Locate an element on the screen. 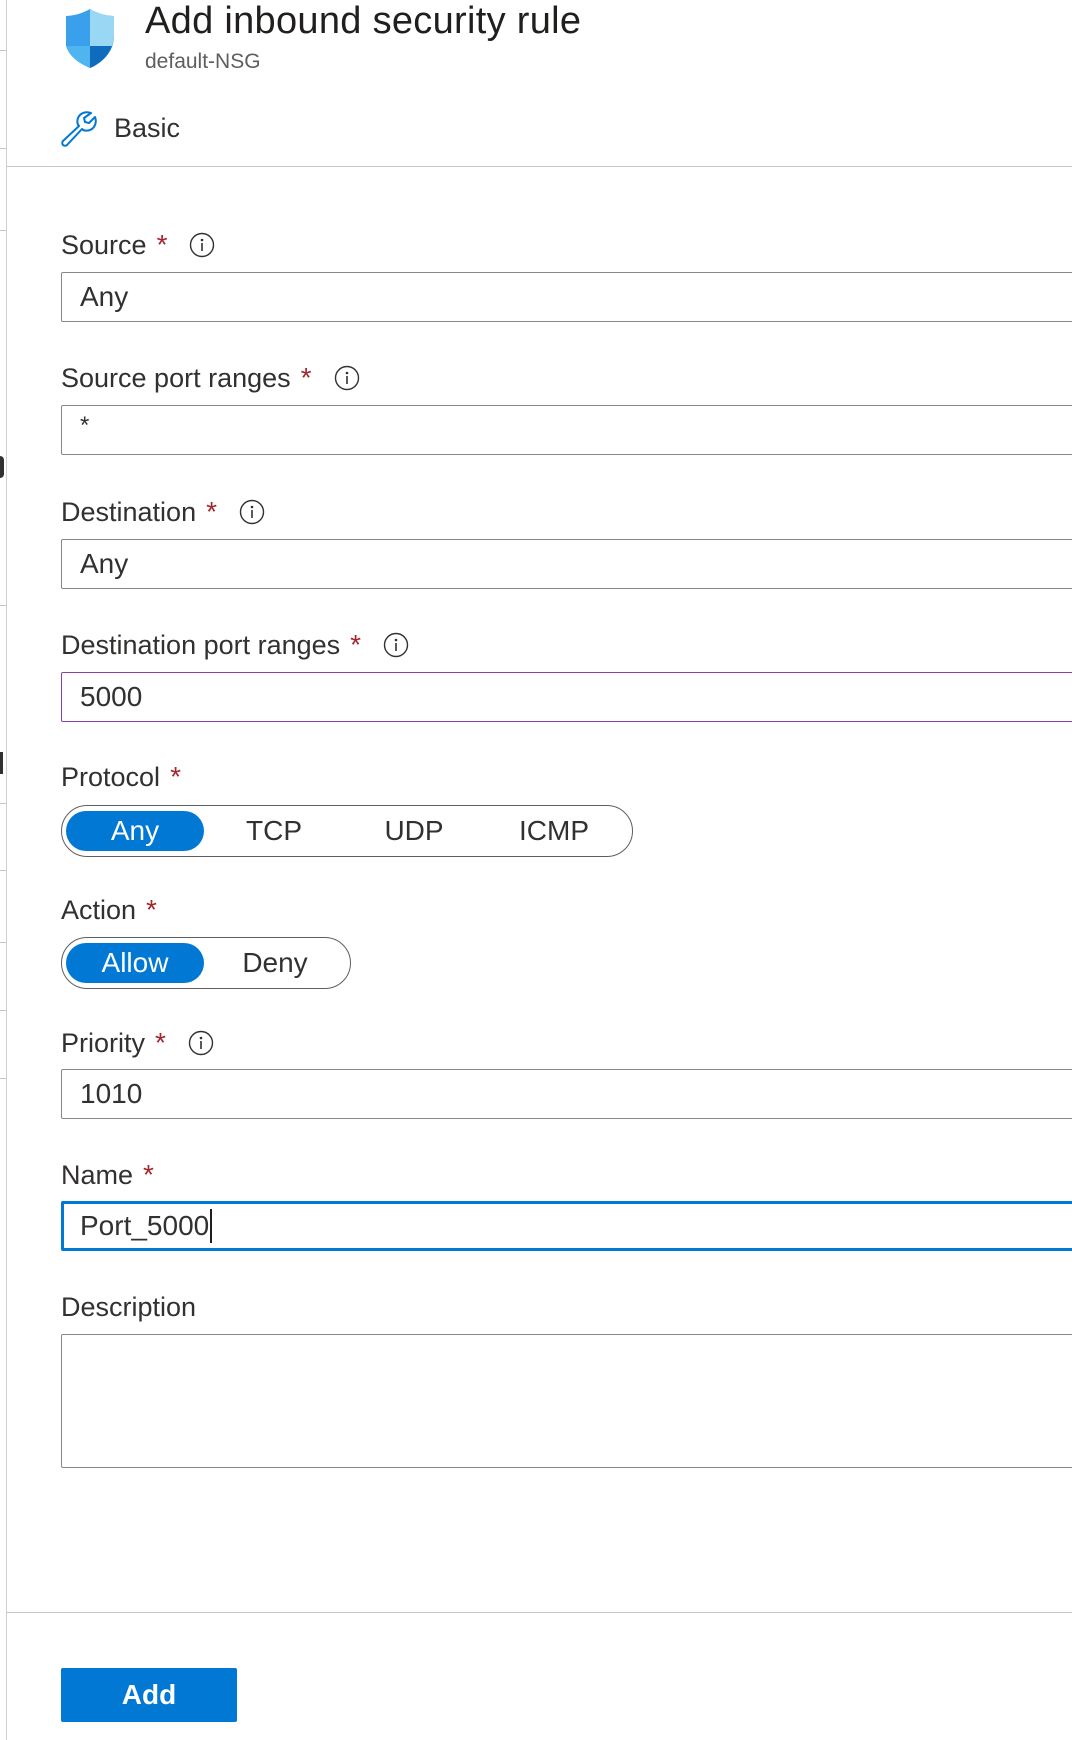  destination-value: Any is located at coordinates (104, 563).